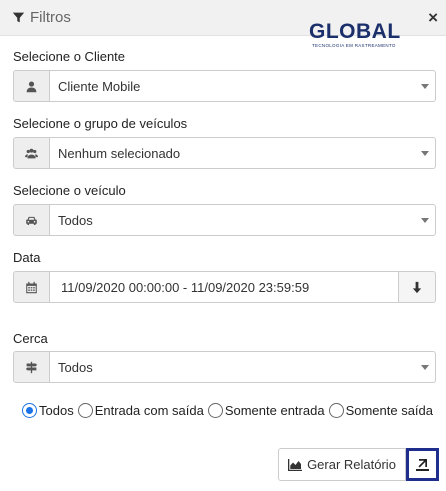 The height and width of the screenshot is (491, 446). Describe the element at coordinates (100, 123) in the screenshot. I see `grupo-label: Selecione o grupo de veículos` at that location.